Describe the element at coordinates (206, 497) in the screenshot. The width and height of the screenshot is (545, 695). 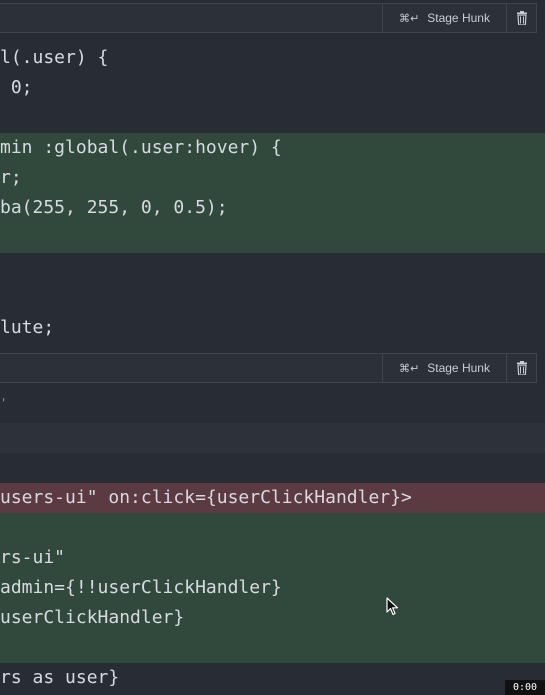
I see `code-line-removed: users-ui" on:click={userClickHandler}>` at that location.